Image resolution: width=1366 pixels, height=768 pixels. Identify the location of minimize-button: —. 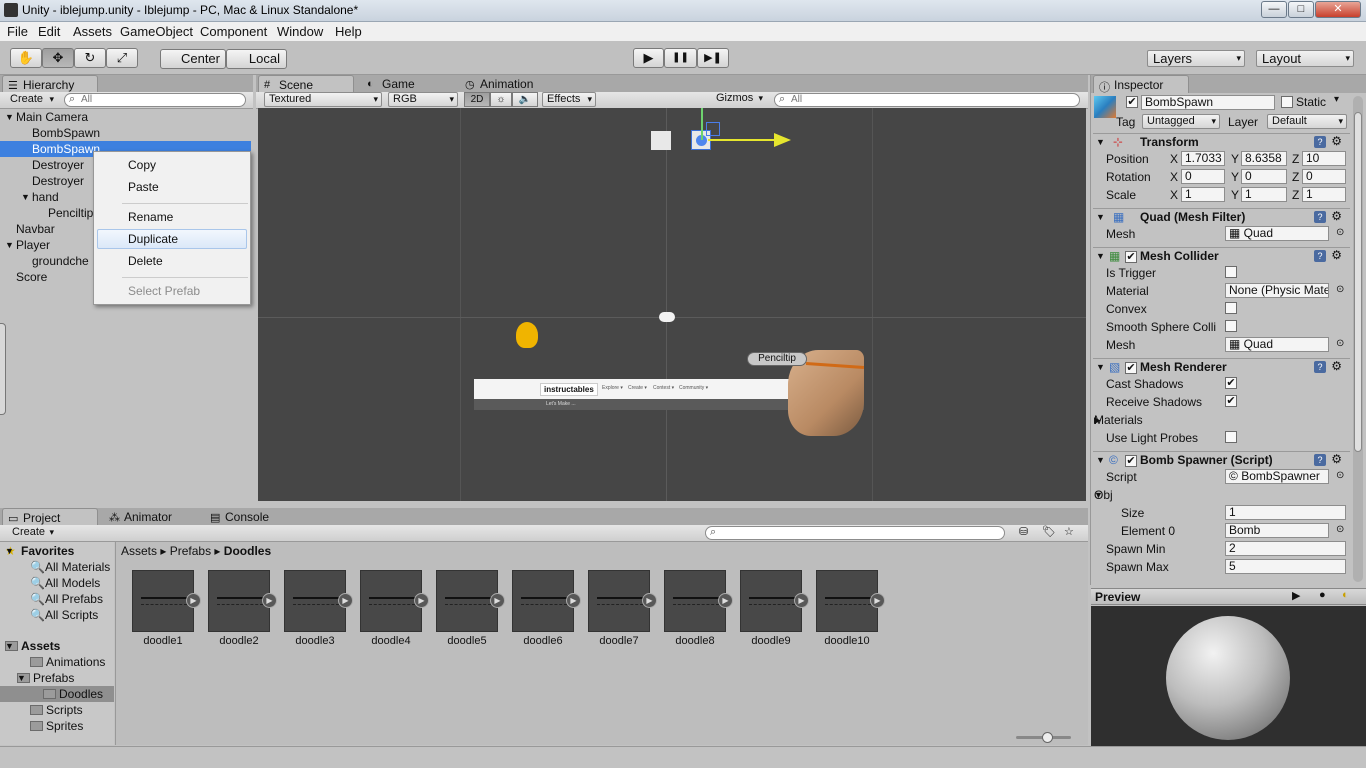
(1274, 9).